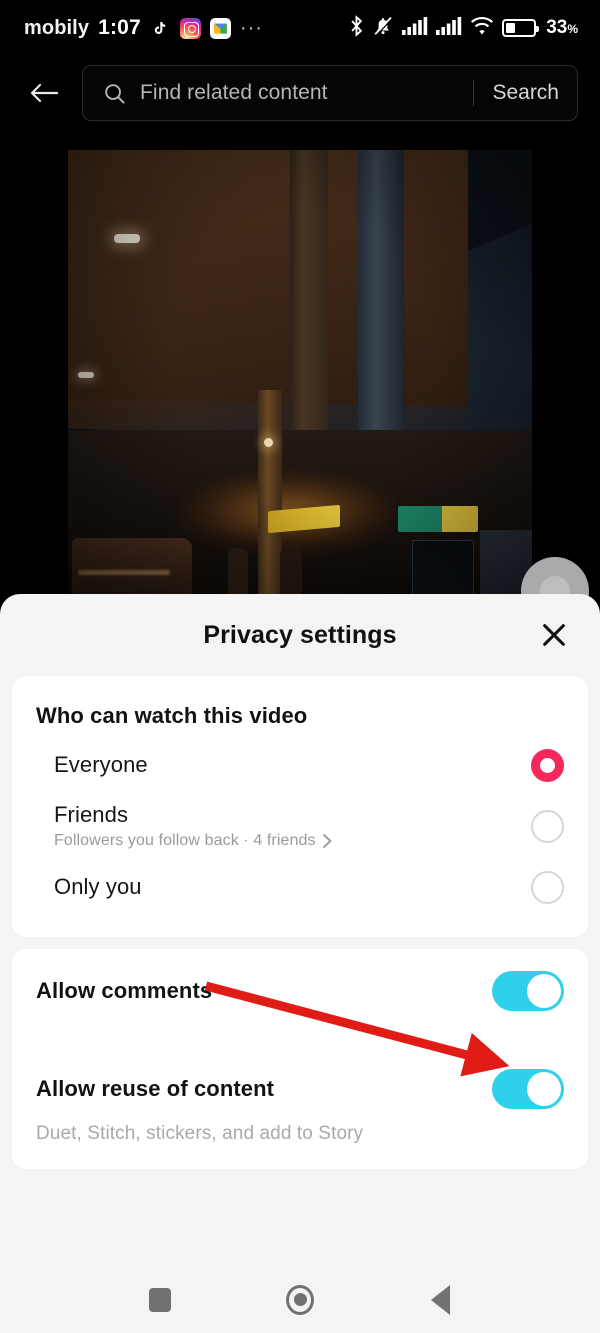  What do you see at coordinates (300, 984) in the screenshot?
I see `row-allow-comments: Allow comments` at bounding box center [300, 984].